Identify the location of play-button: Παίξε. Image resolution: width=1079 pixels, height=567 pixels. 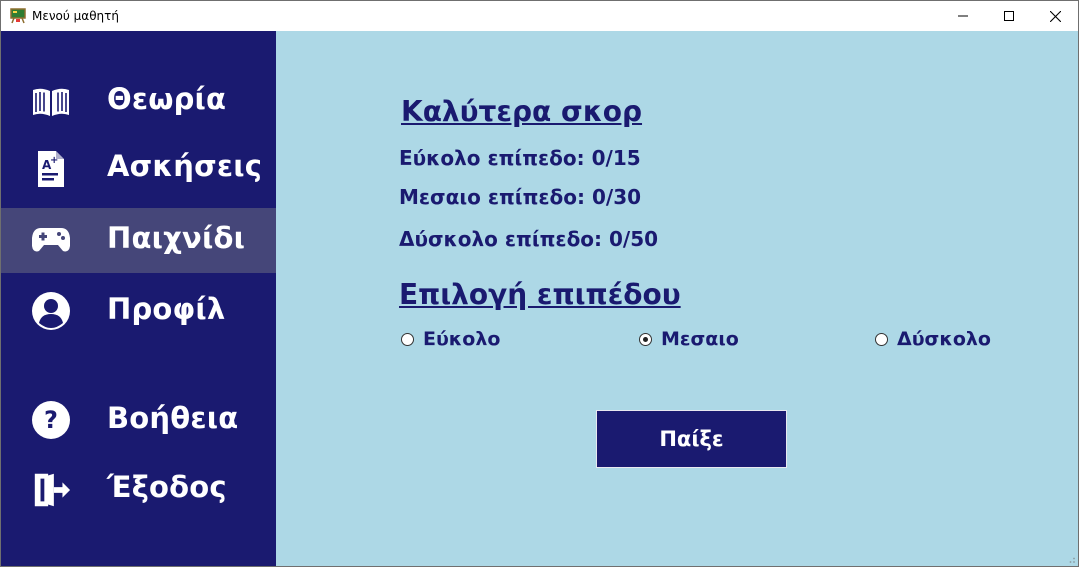
(691, 439).